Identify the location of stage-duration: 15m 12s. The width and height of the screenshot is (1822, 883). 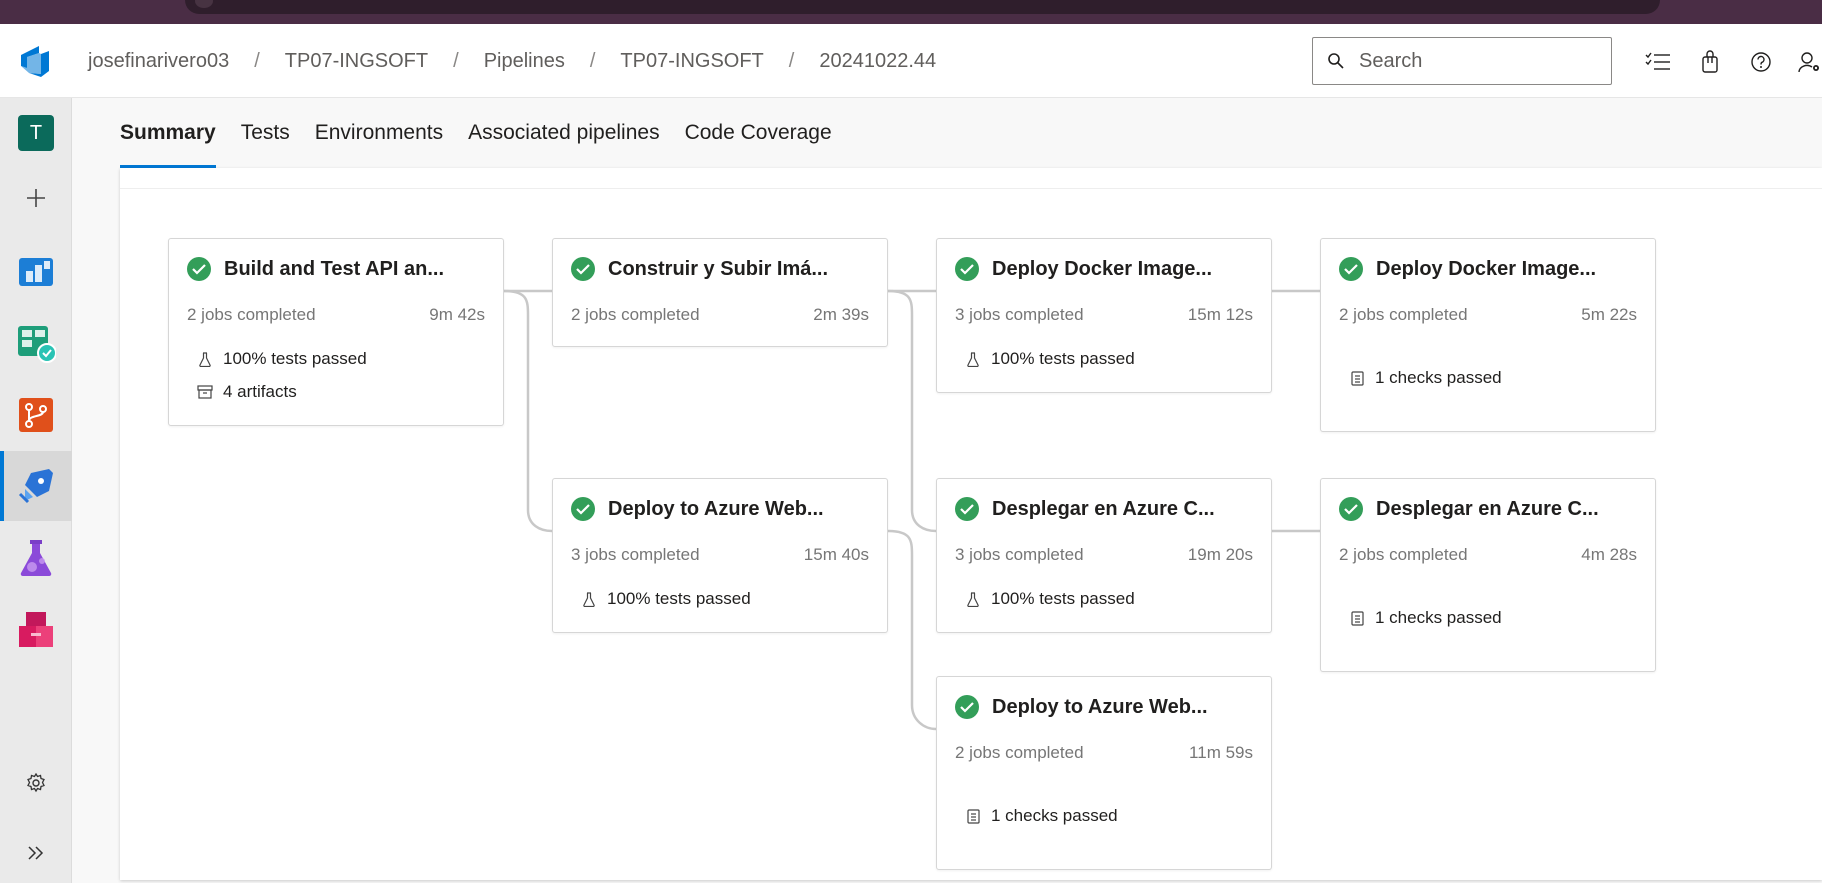
(1220, 314).